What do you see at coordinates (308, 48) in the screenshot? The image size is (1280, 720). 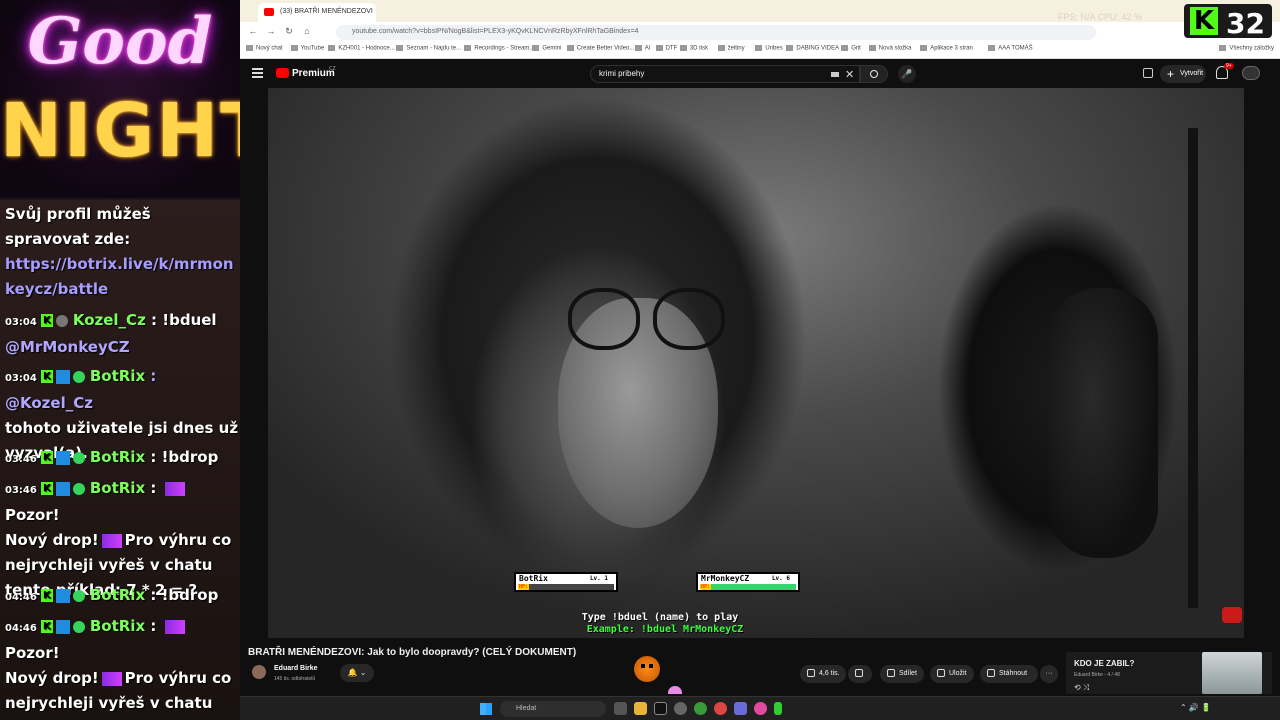 I see `bookmark-item: YouTube` at bounding box center [308, 48].